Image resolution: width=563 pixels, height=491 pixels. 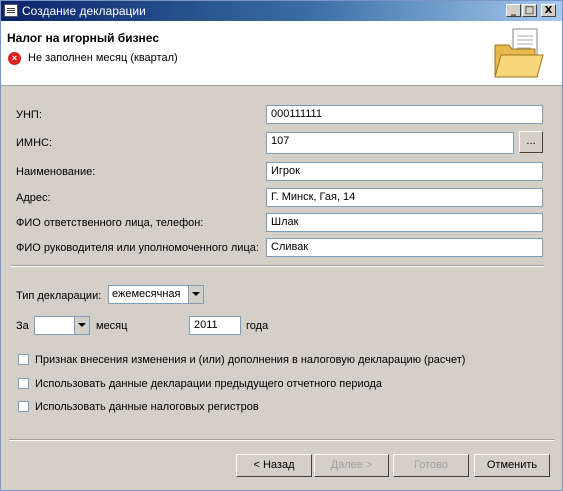 I want to click on responsible-label: ФИО ответственного лица, телефон:, so click(x=110, y=223).